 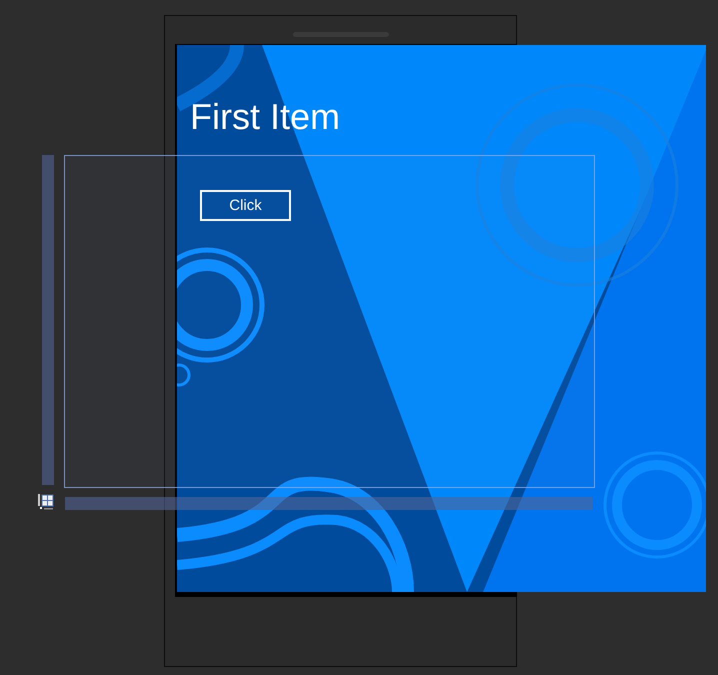 What do you see at coordinates (329, 503) in the screenshot?
I see `column-rail` at bounding box center [329, 503].